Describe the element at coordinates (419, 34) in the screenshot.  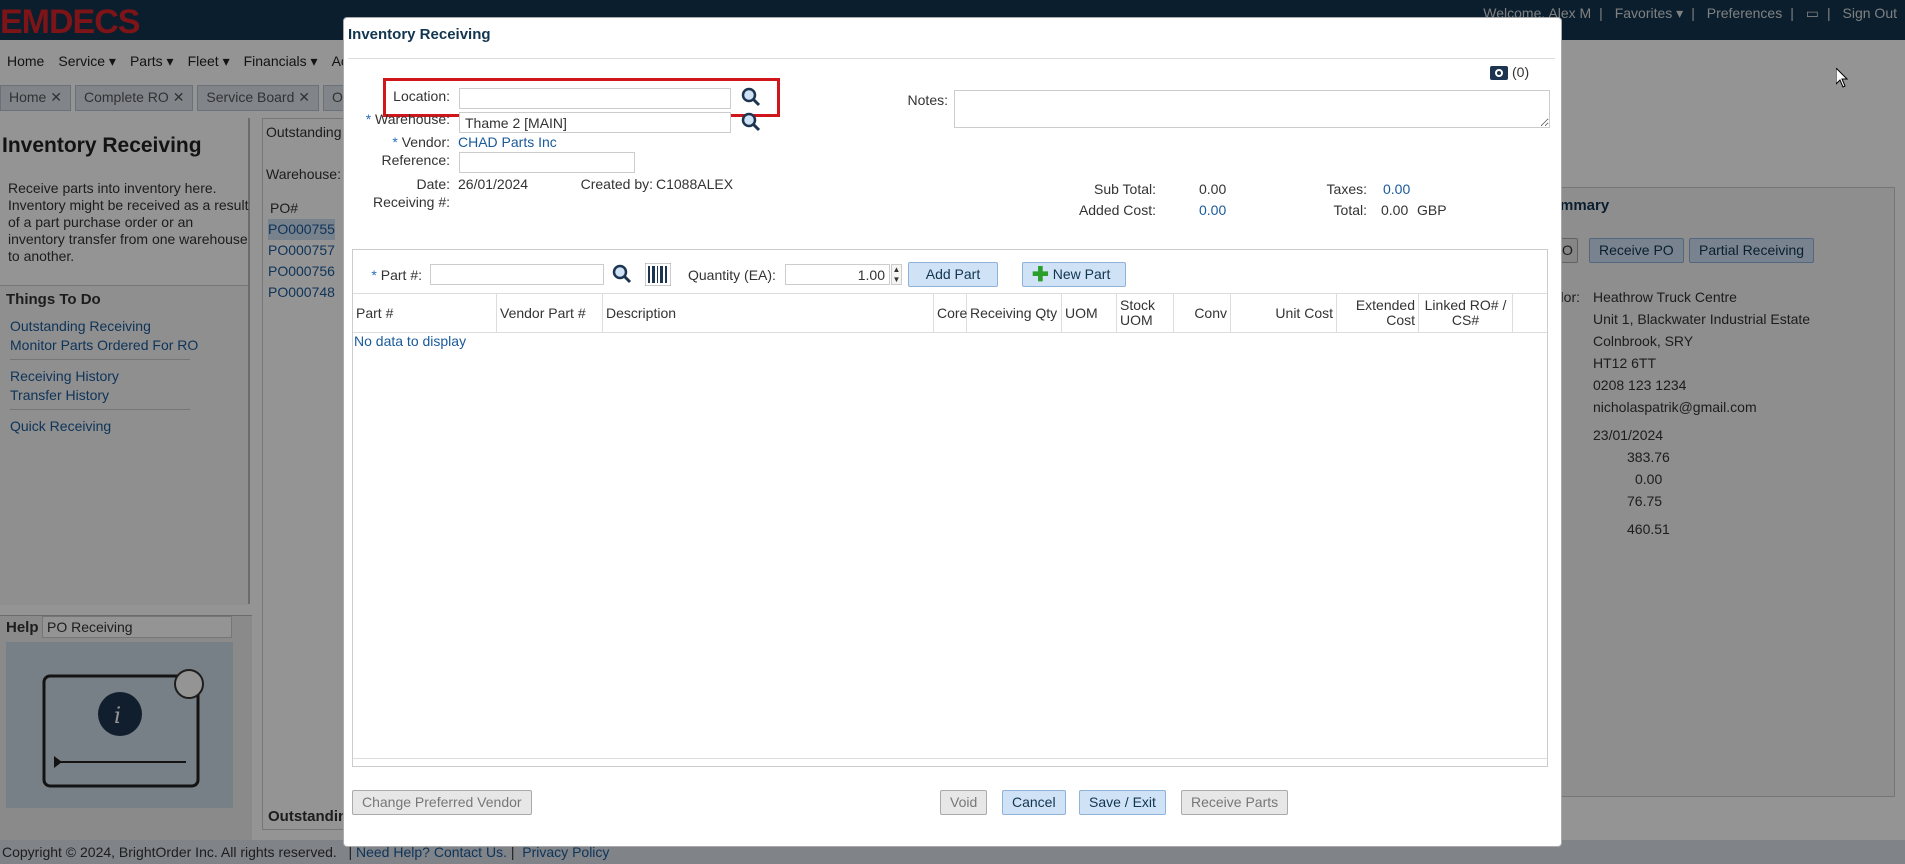
I see `dialog-title: Inventory Receiving` at that location.